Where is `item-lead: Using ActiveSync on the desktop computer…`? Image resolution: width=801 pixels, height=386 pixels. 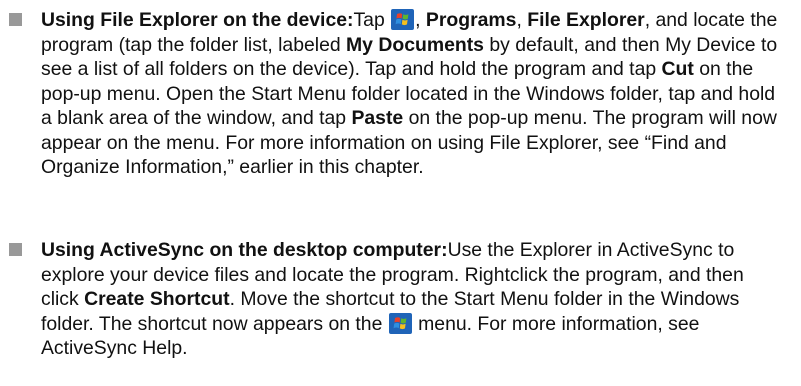
item-lead: Using ActiveSync on the desktop computer… is located at coordinates (244, 250).